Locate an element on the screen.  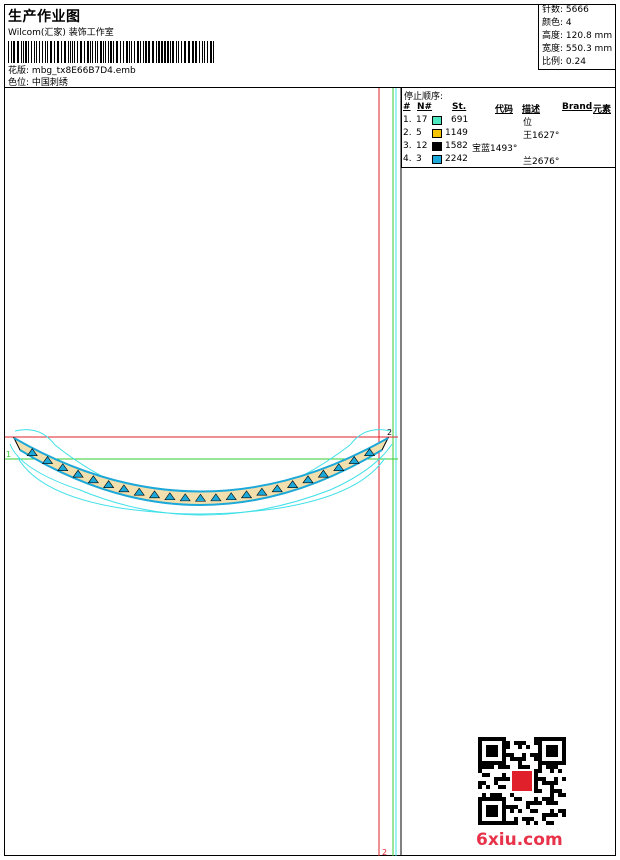
col-header-code: 代码 is located at coordinates (504, 110).